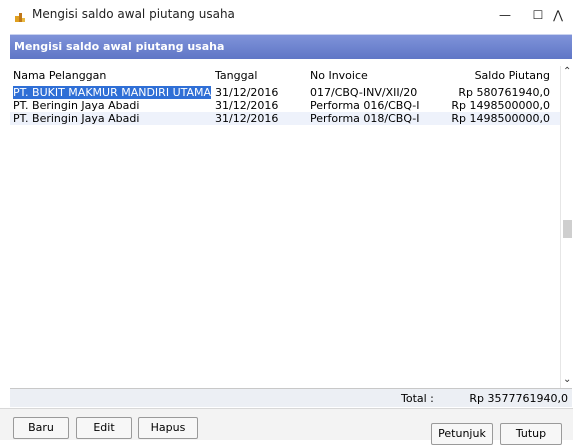  Describe the element at coordinates (500, 92) in the screenshot. I see `cell-balance: Rp 580761940,0` at that location.